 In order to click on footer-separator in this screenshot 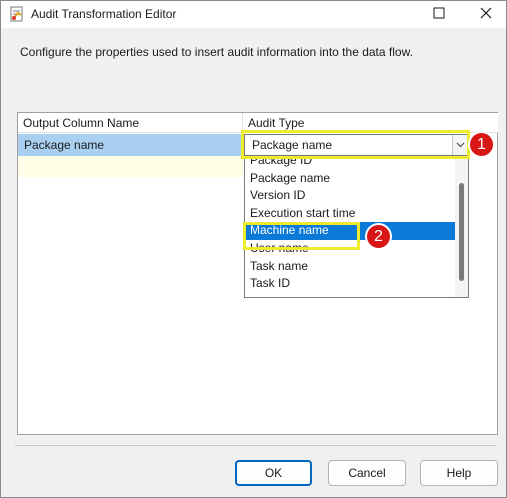, I will do `click(255, 445)`.